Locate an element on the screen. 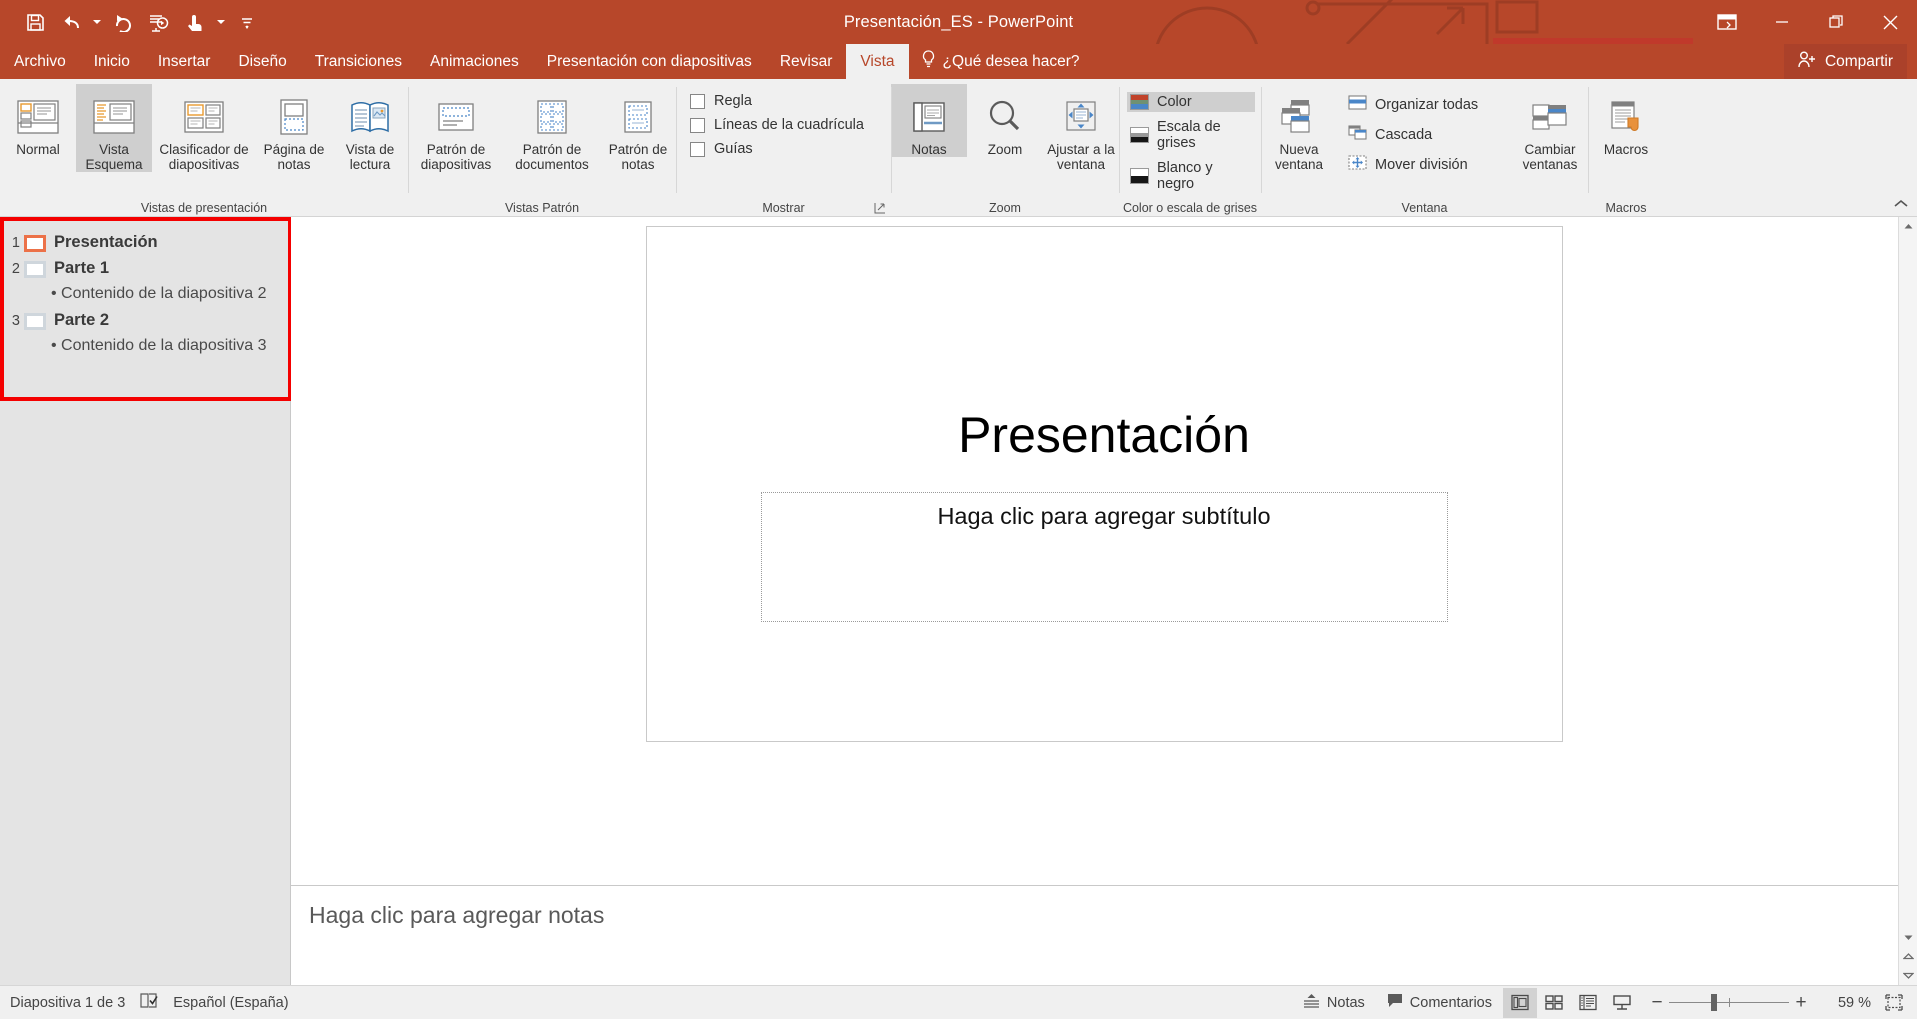 Image resolution: width=1917 pixels, height=1019 pixels. outline-slide-1: 1 Presentación is located at coordinates (145, 242).